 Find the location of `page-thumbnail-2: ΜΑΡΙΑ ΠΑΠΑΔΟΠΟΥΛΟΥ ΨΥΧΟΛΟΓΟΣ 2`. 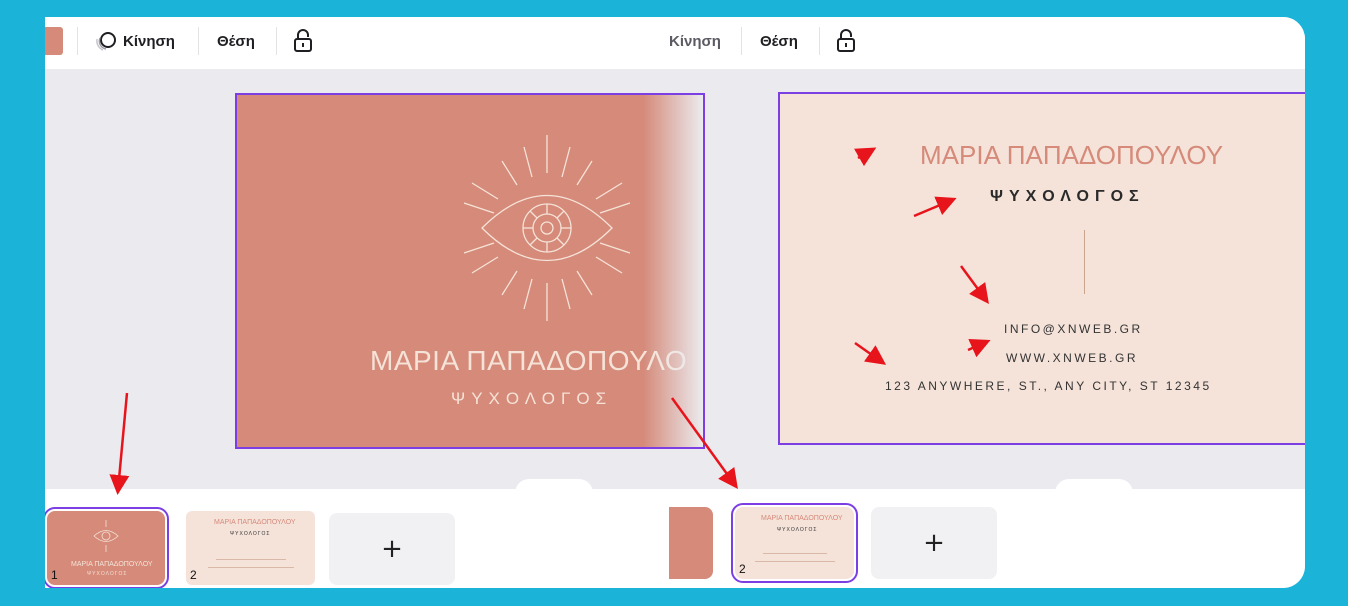

page-thumbnail-2: ΜΑΡΙΑ ΠΑΠΑΔΟΠΟΥΛΟΥ ΨΥΧΟΛΟΓΟΣ 2 is located at coordinates (250, 548).